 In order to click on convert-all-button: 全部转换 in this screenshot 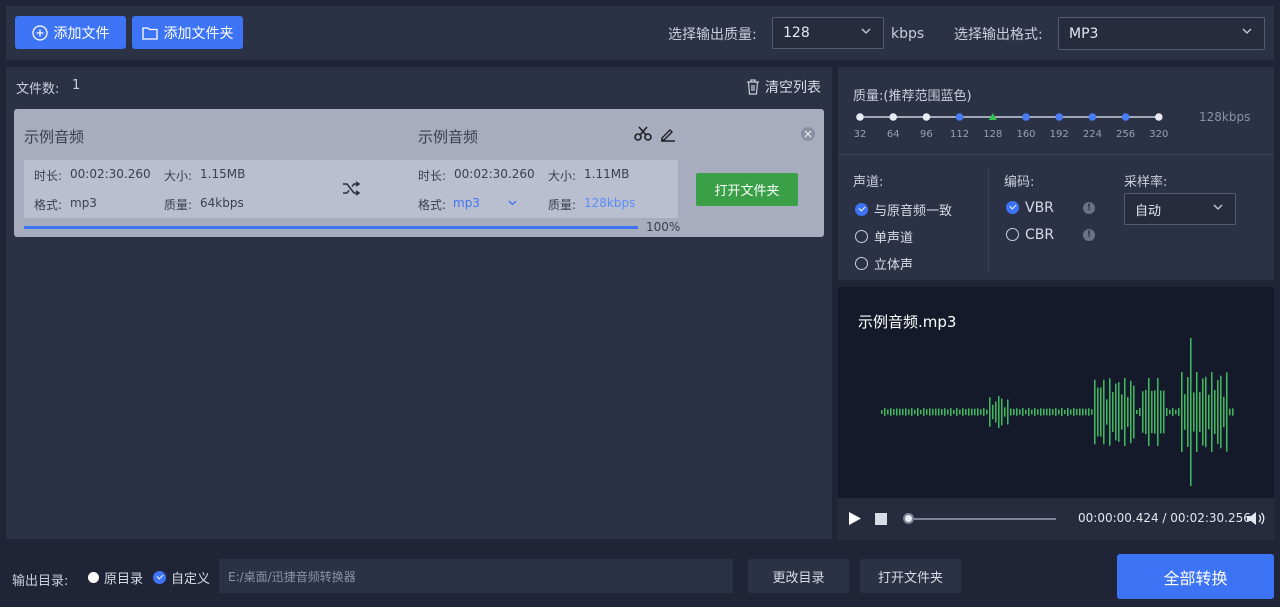, I will do `click(1195, 576)`.